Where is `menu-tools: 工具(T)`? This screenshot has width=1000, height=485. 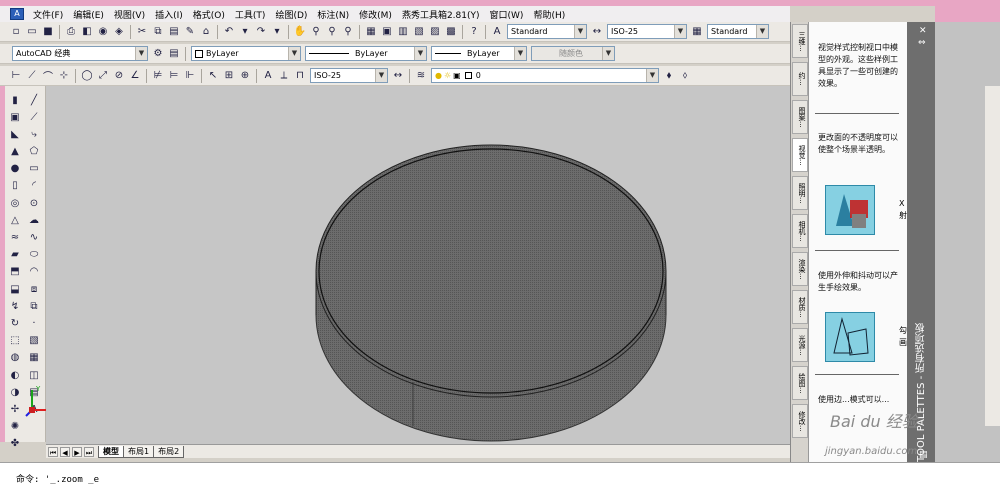 menu-tools: 工具(T) is located at coordinates (250, 14).